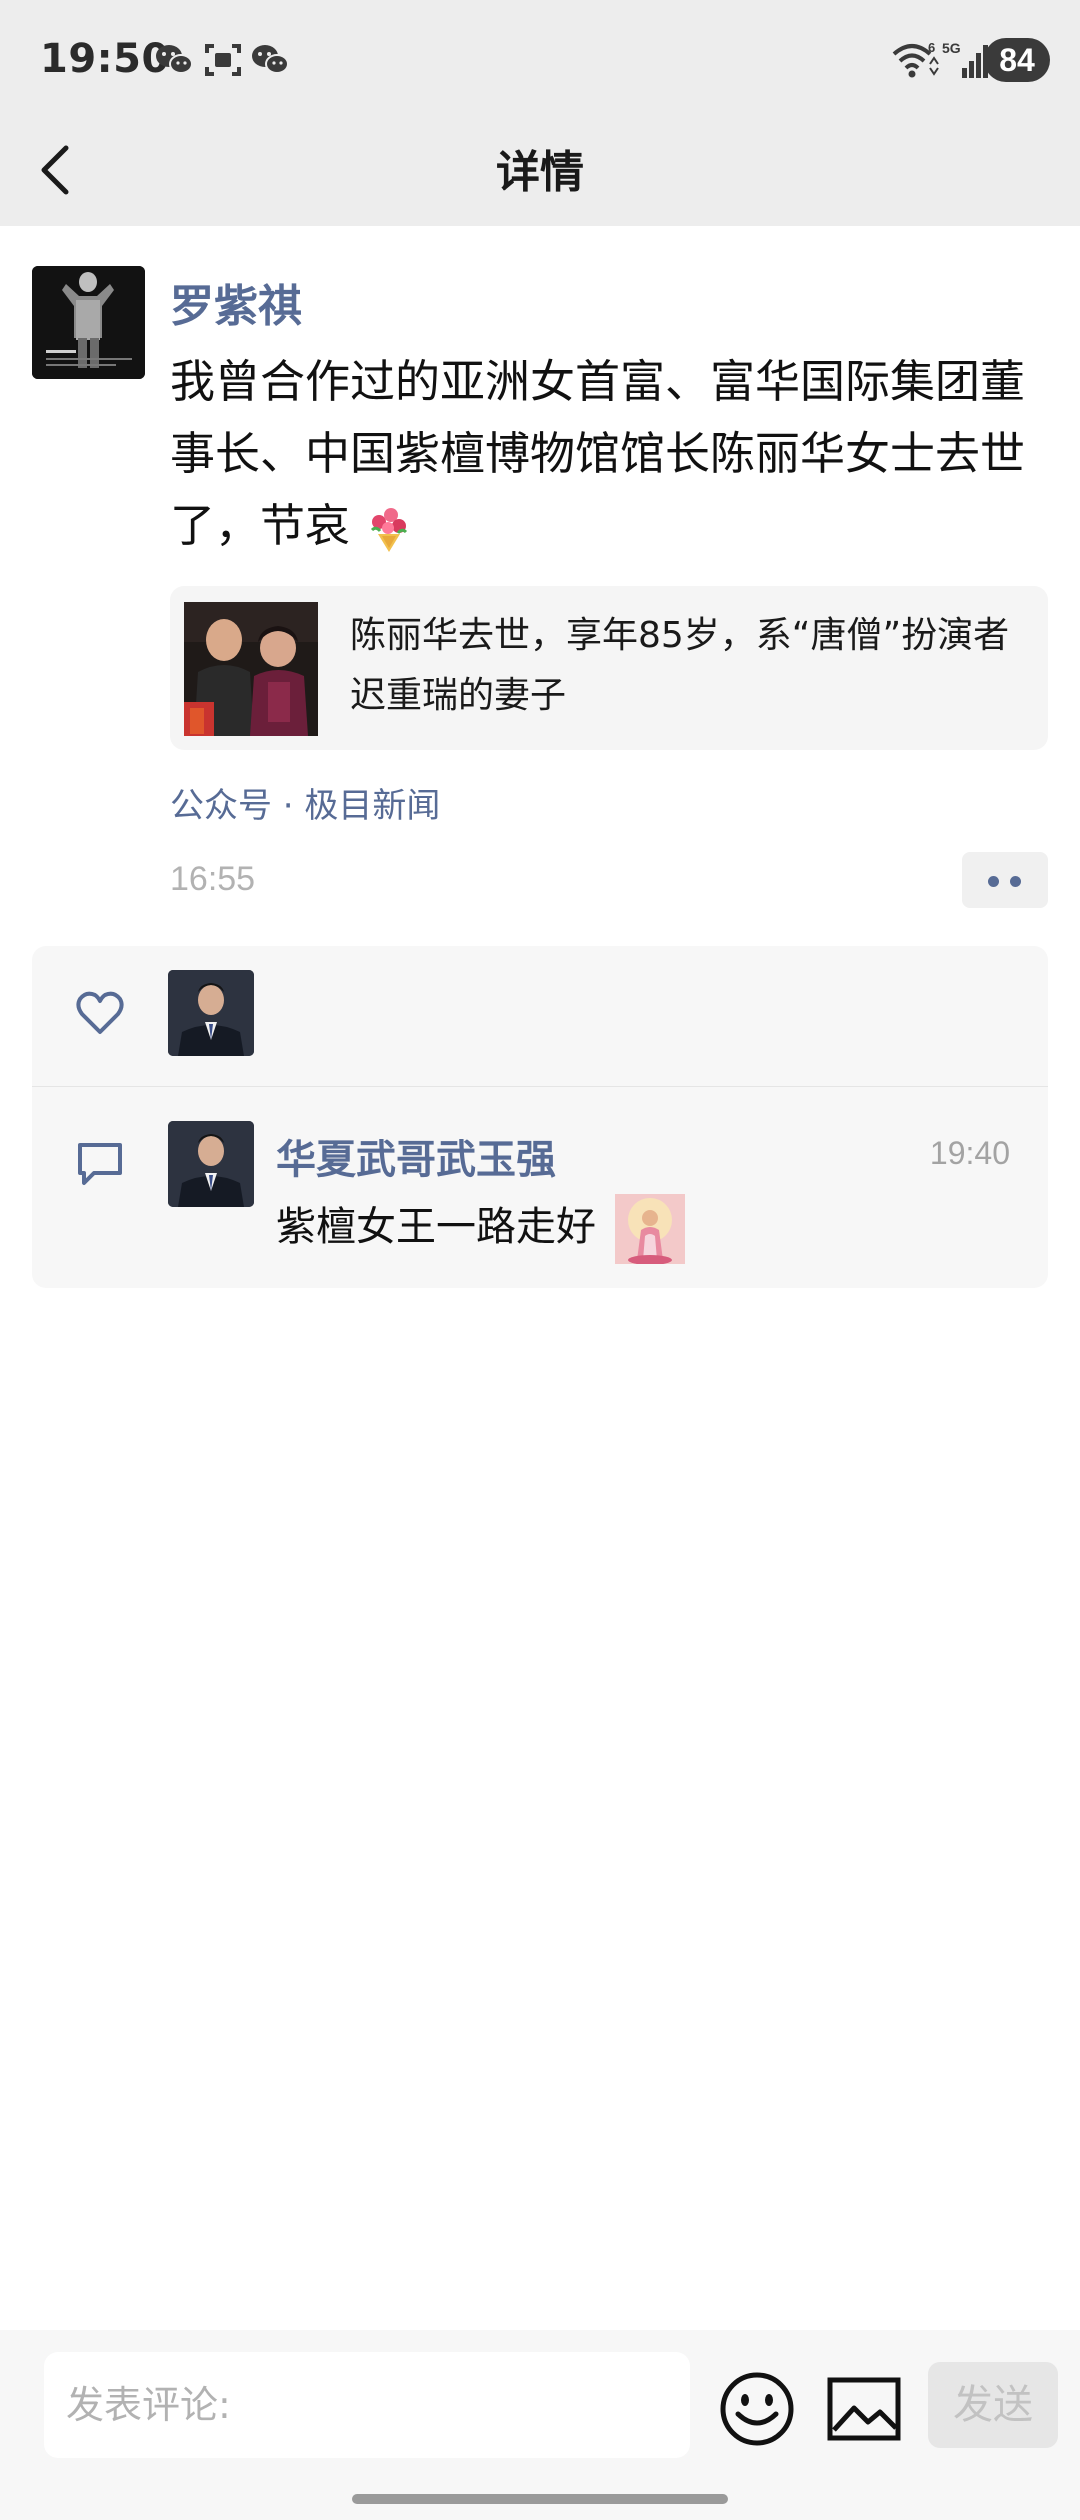 This screenshot has width=1080, height=2520. I want to click on comment-time: 19:40, so click(969, 1153).